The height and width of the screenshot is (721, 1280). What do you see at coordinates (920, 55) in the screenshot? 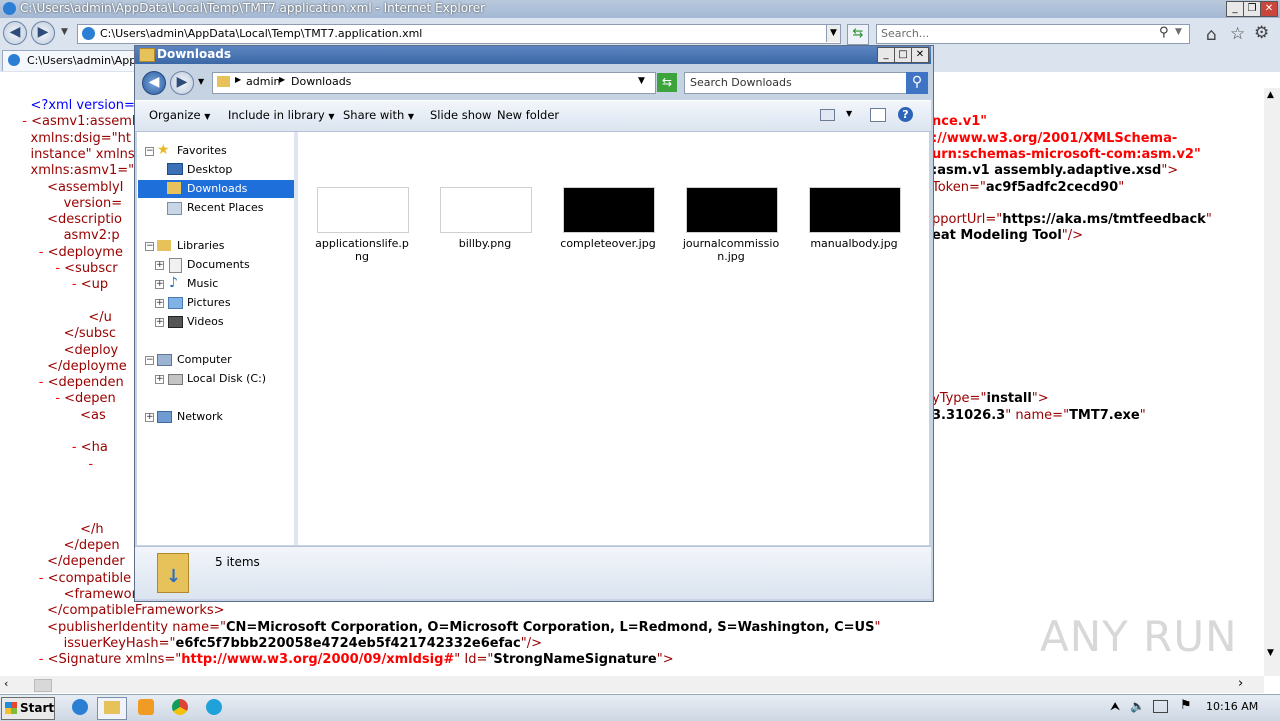
I see `explorer-close-button: ✕` at bounding box center [920, 55].